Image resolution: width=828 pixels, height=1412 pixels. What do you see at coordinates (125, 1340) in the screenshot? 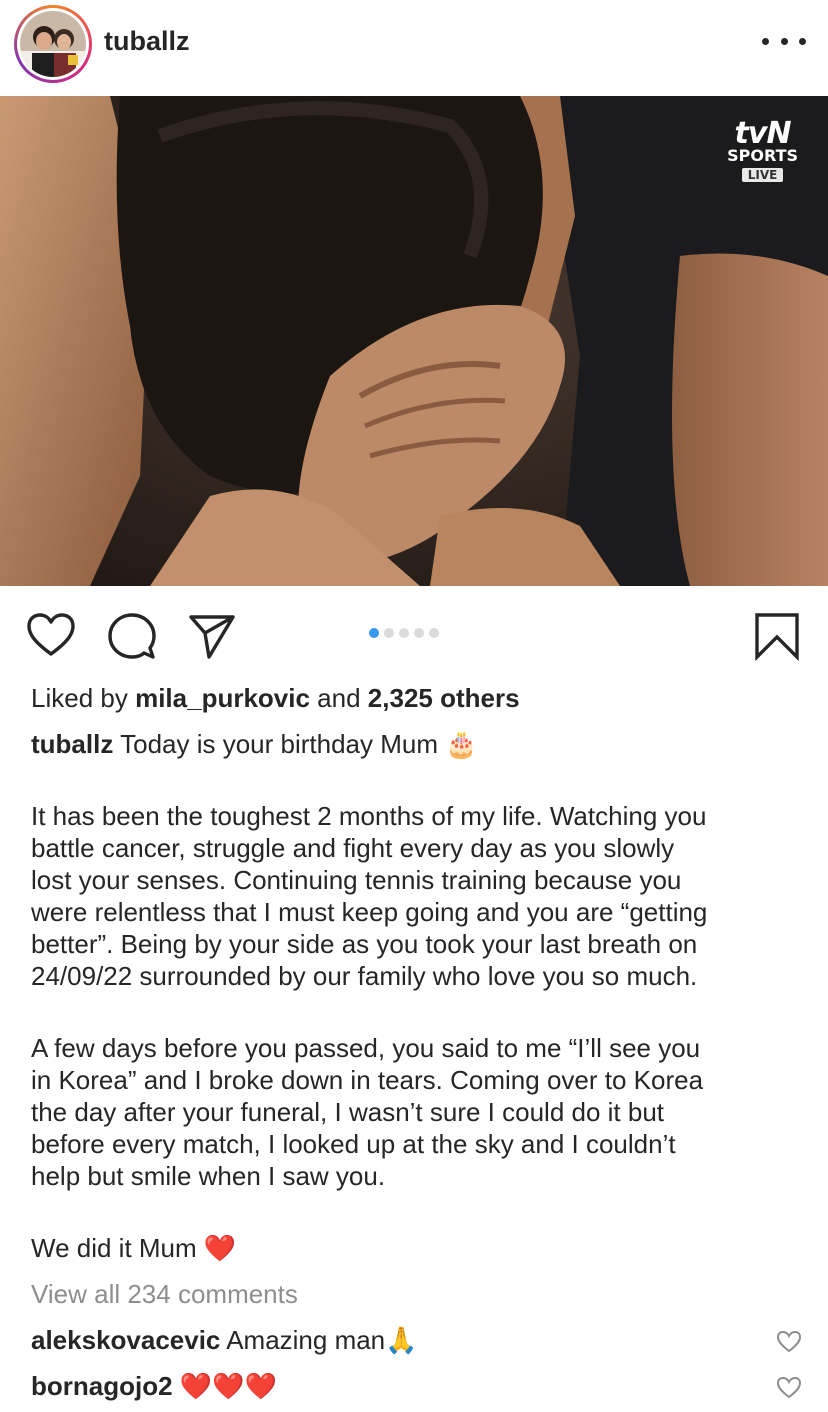
I see `comment-username: alekskovacevic` at bounding box center [125, 1340].